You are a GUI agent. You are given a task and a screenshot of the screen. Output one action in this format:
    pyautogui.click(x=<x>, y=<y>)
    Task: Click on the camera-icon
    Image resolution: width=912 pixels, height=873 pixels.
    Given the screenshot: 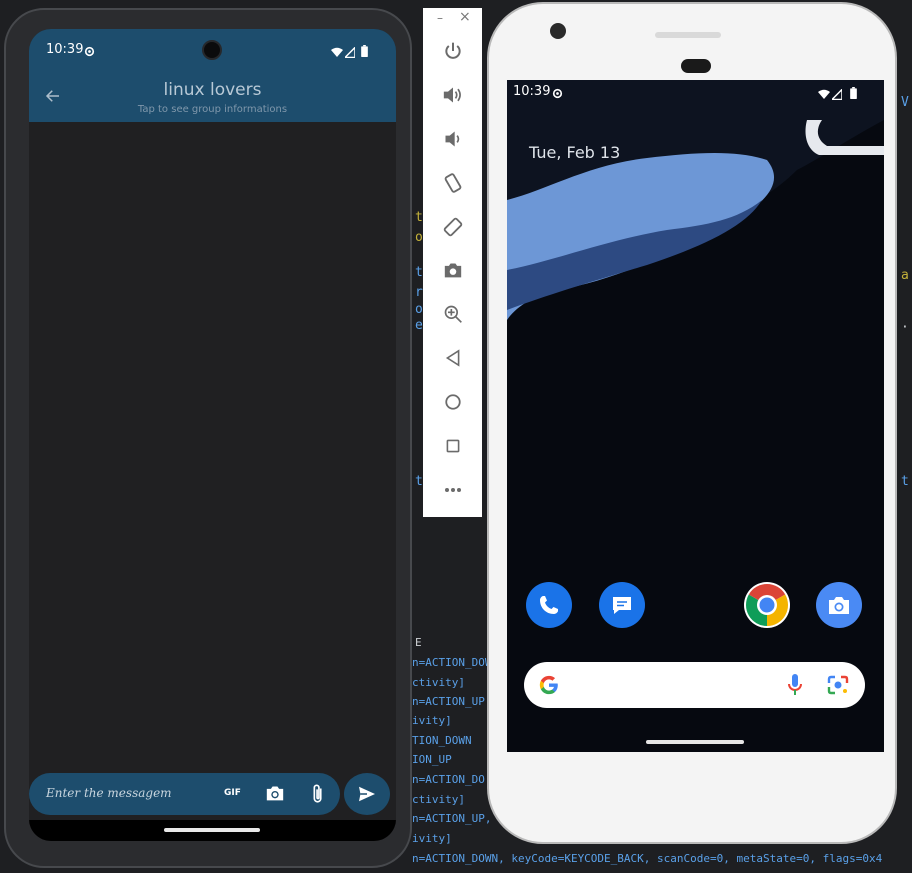 What is the action you would take?
    pyautogui.click(x=275, y=795)
    